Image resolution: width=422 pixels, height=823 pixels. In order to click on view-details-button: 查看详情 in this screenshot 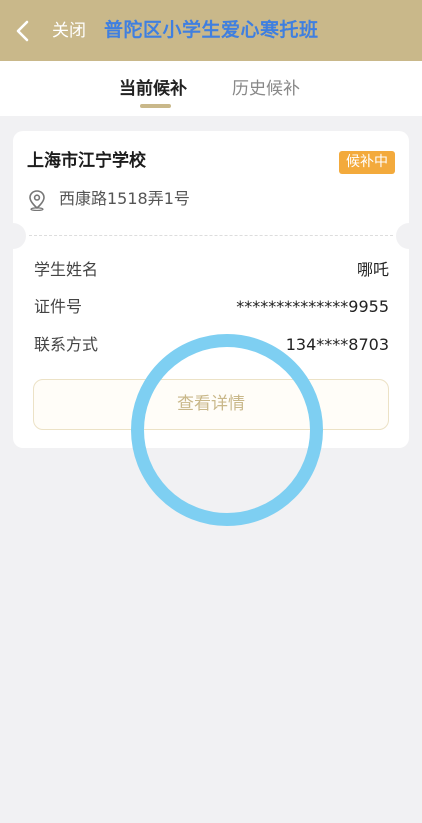, I will do `click(211, 404)`.